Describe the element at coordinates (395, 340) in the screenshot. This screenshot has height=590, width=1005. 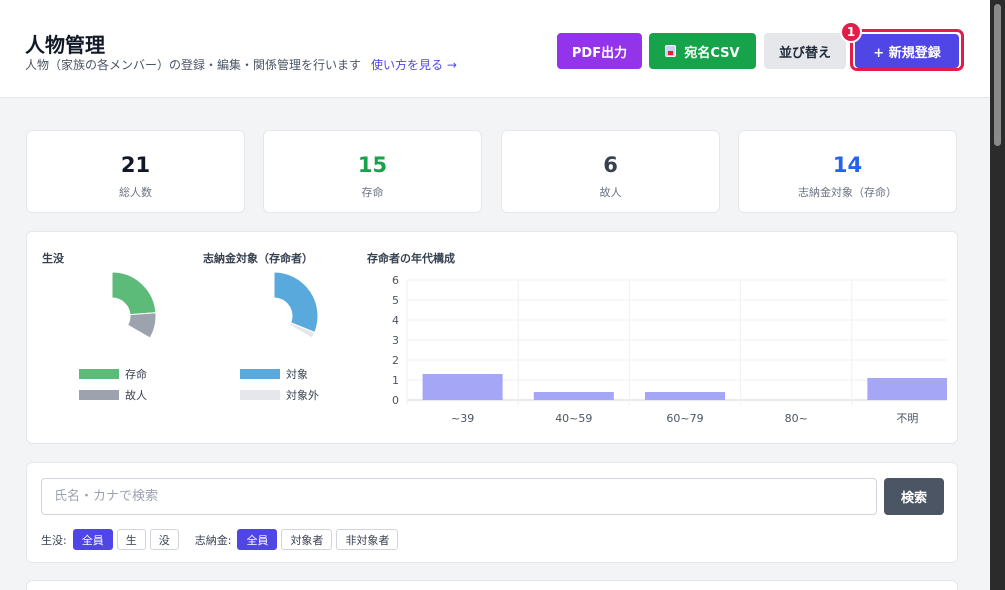
I see `y-tick-label: 3` at that location.